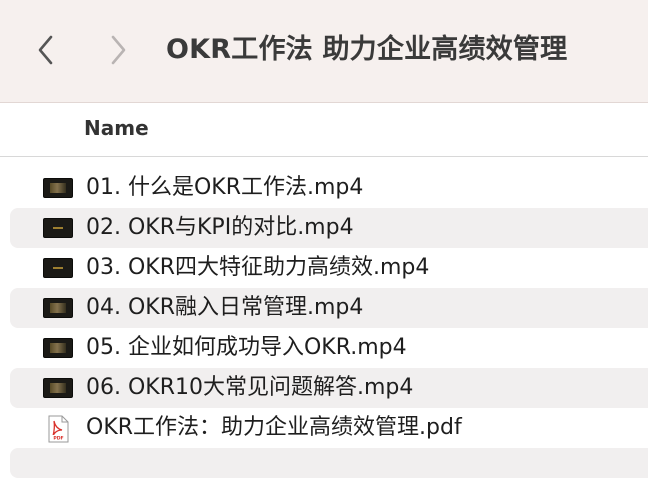  Describe the element at coordinates (258, 267) in the screenshot. I see `file-name: 03. OKR四大特征助力高绩效.mp4` at that location.